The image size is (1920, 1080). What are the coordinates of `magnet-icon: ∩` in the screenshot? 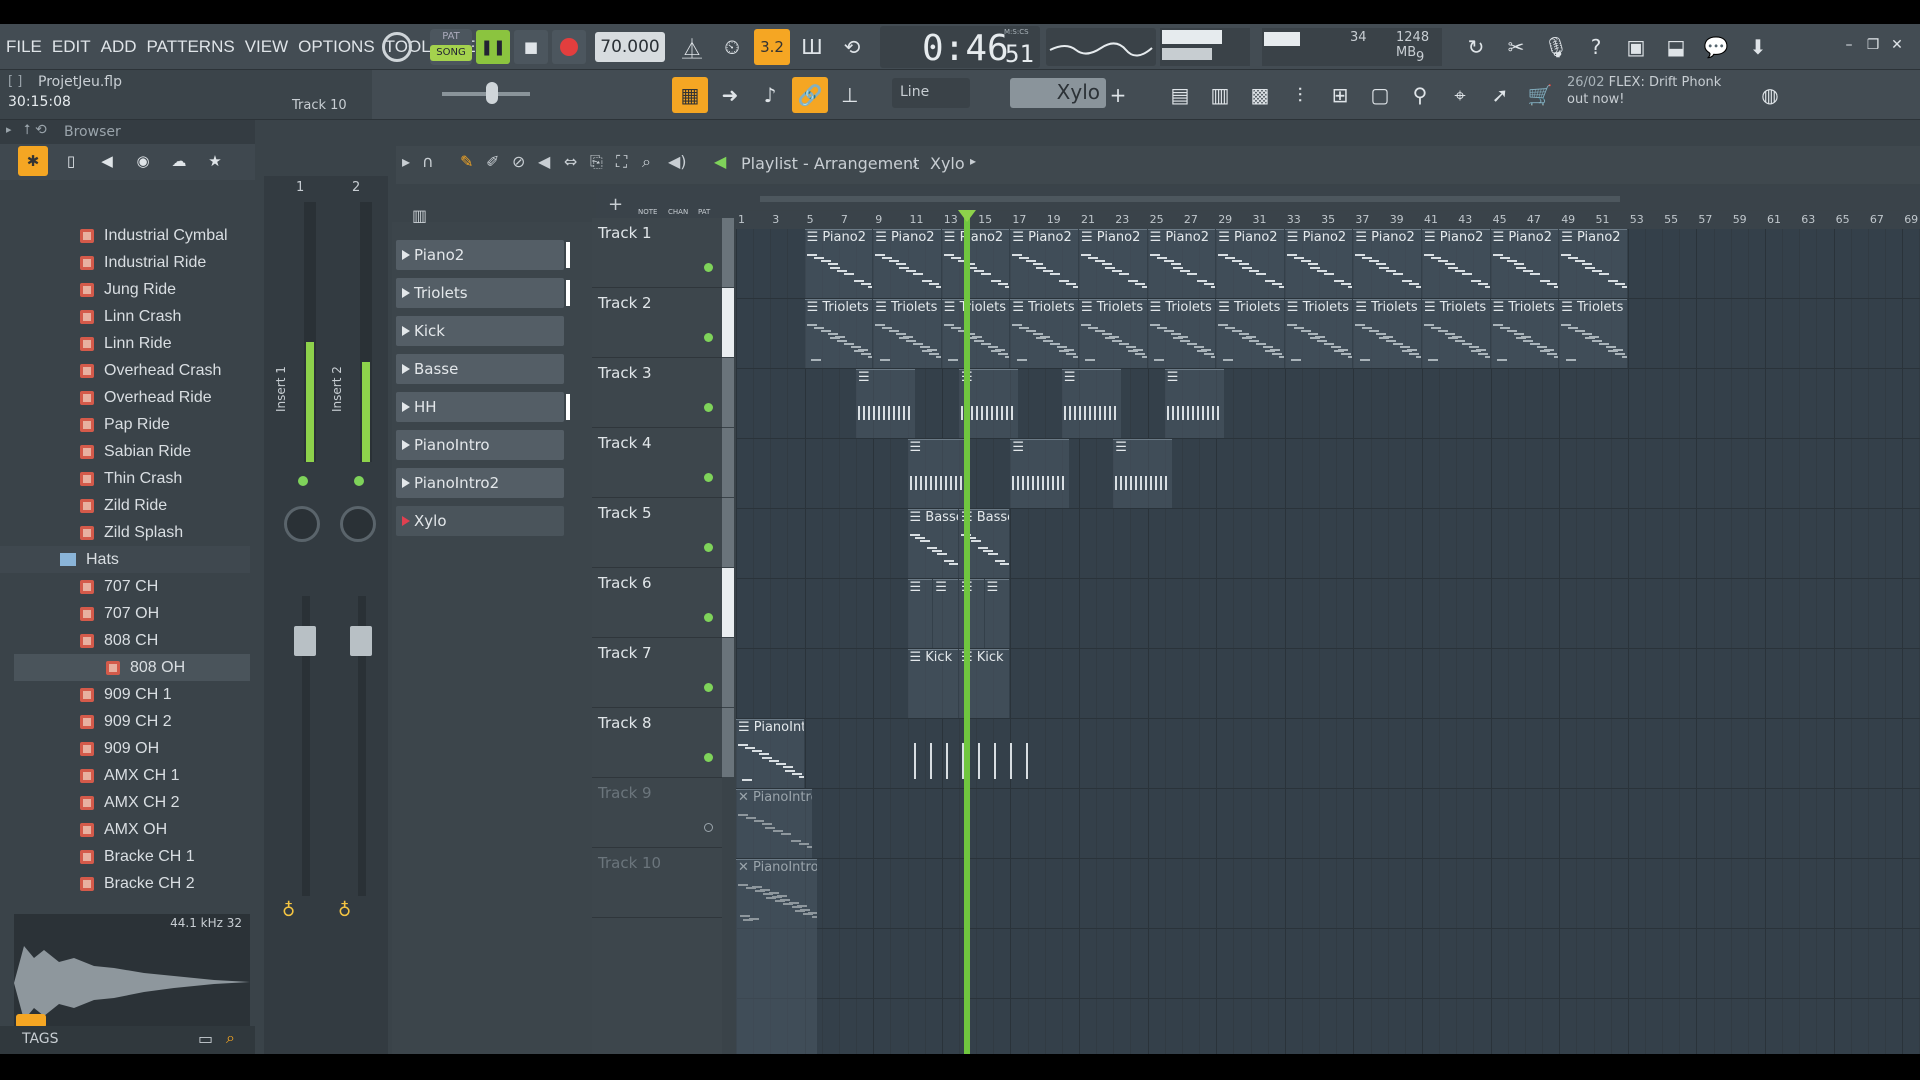 It's located at (428, 161).